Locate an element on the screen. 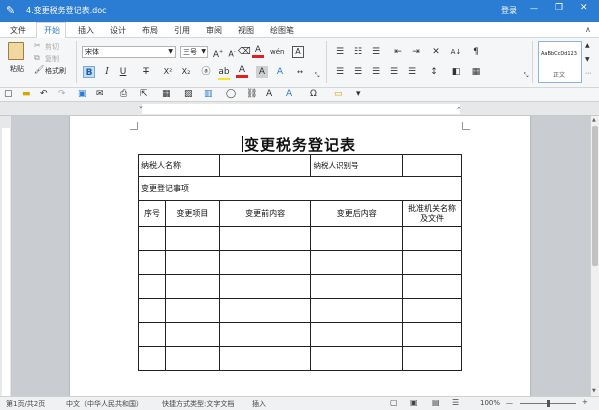 This screenshot has width=599, height=410. vertical-scrollbar: ▲ ▼ is located at coordinates (594, 256).